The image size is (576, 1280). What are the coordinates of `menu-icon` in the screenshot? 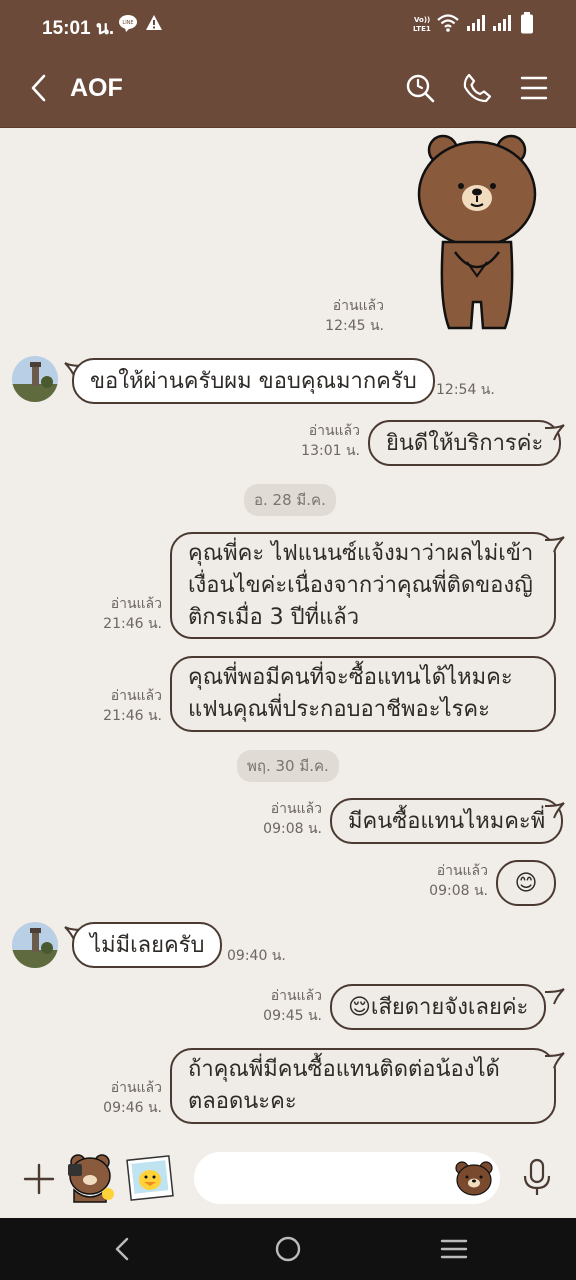 It's located at (534, 88).